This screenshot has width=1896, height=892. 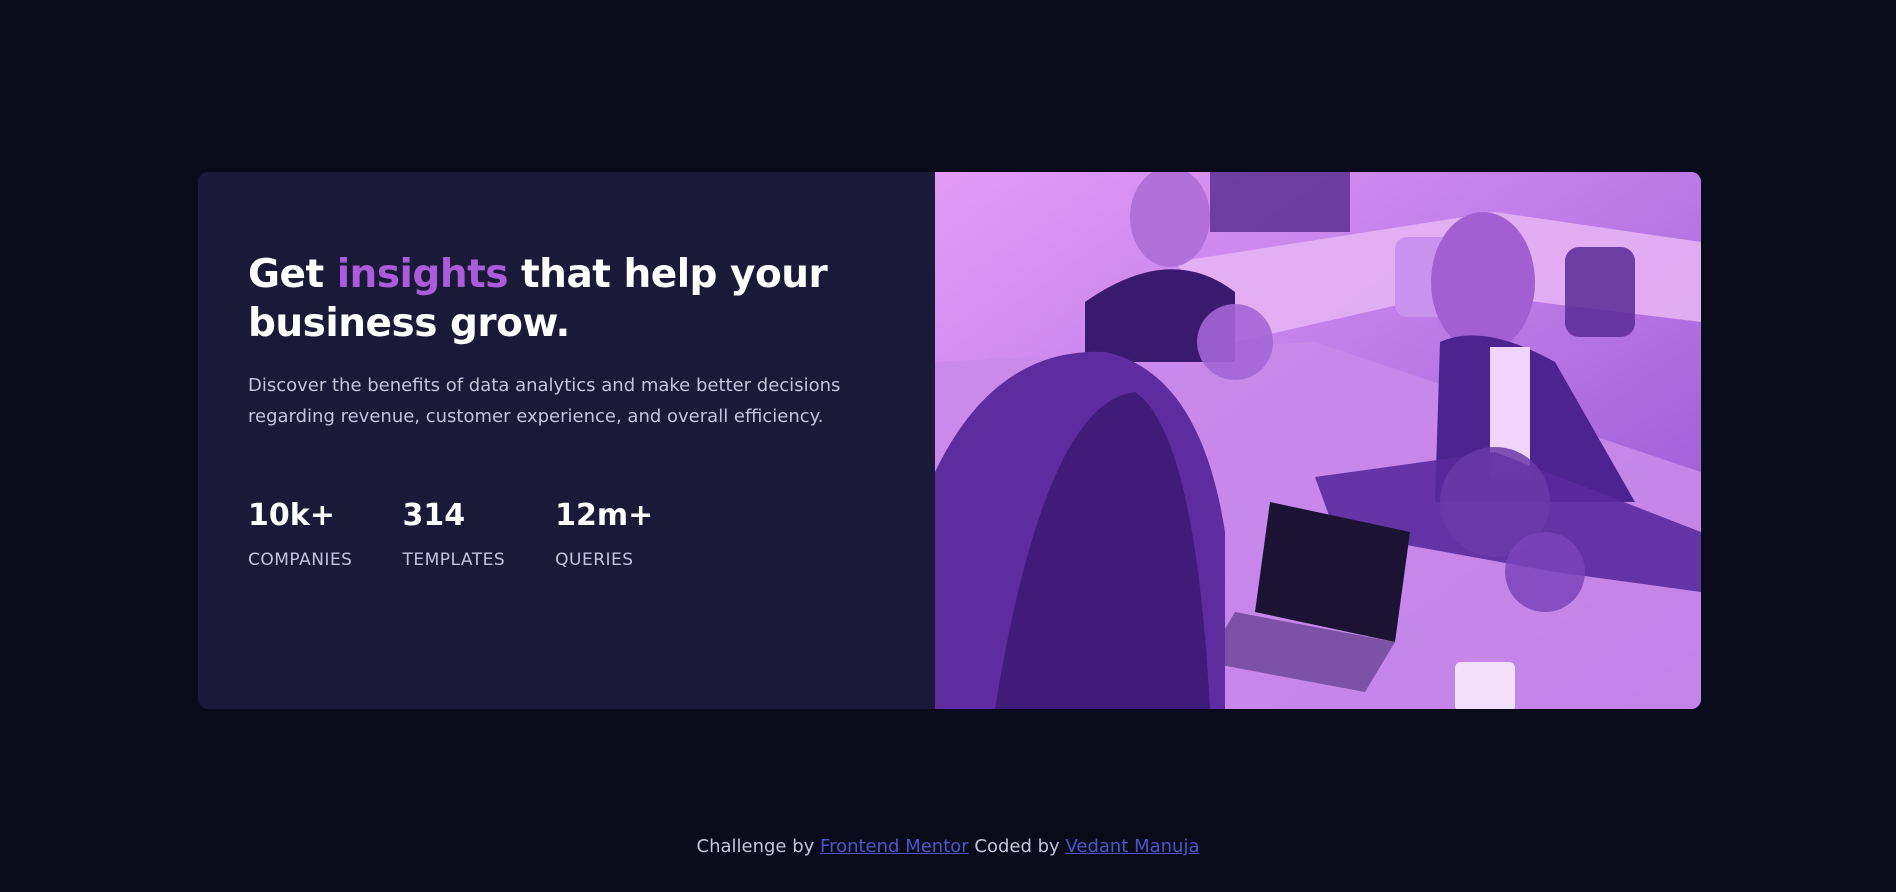 I want to click on stat-label: TEMPLATES, so click(x=454, y=560).